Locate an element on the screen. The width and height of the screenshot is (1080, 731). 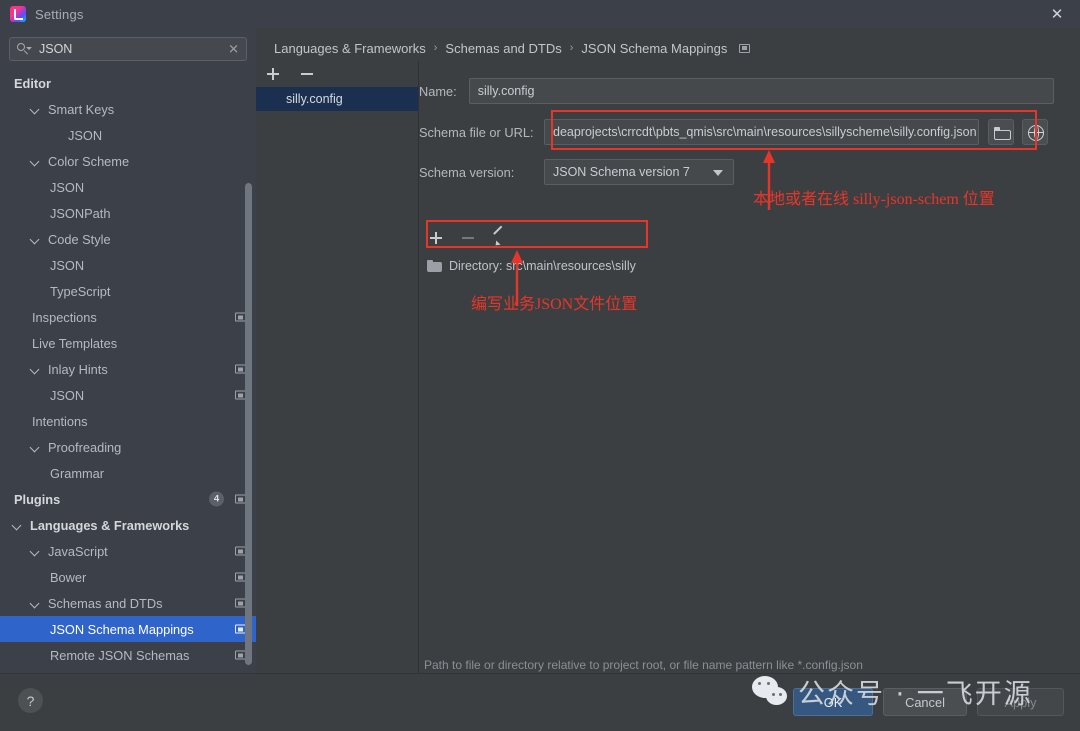
sidebar-item-inlay-hints: Inlay Hints is located at coordinates (128, 369).